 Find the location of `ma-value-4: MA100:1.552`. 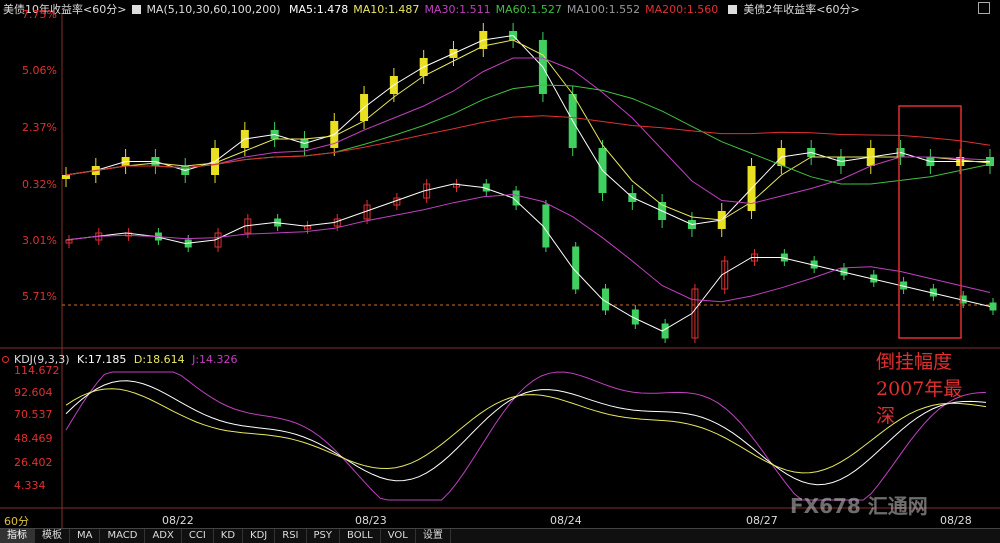

ma-value-4: MA100:1.552 is located at coordinates (603, 9).